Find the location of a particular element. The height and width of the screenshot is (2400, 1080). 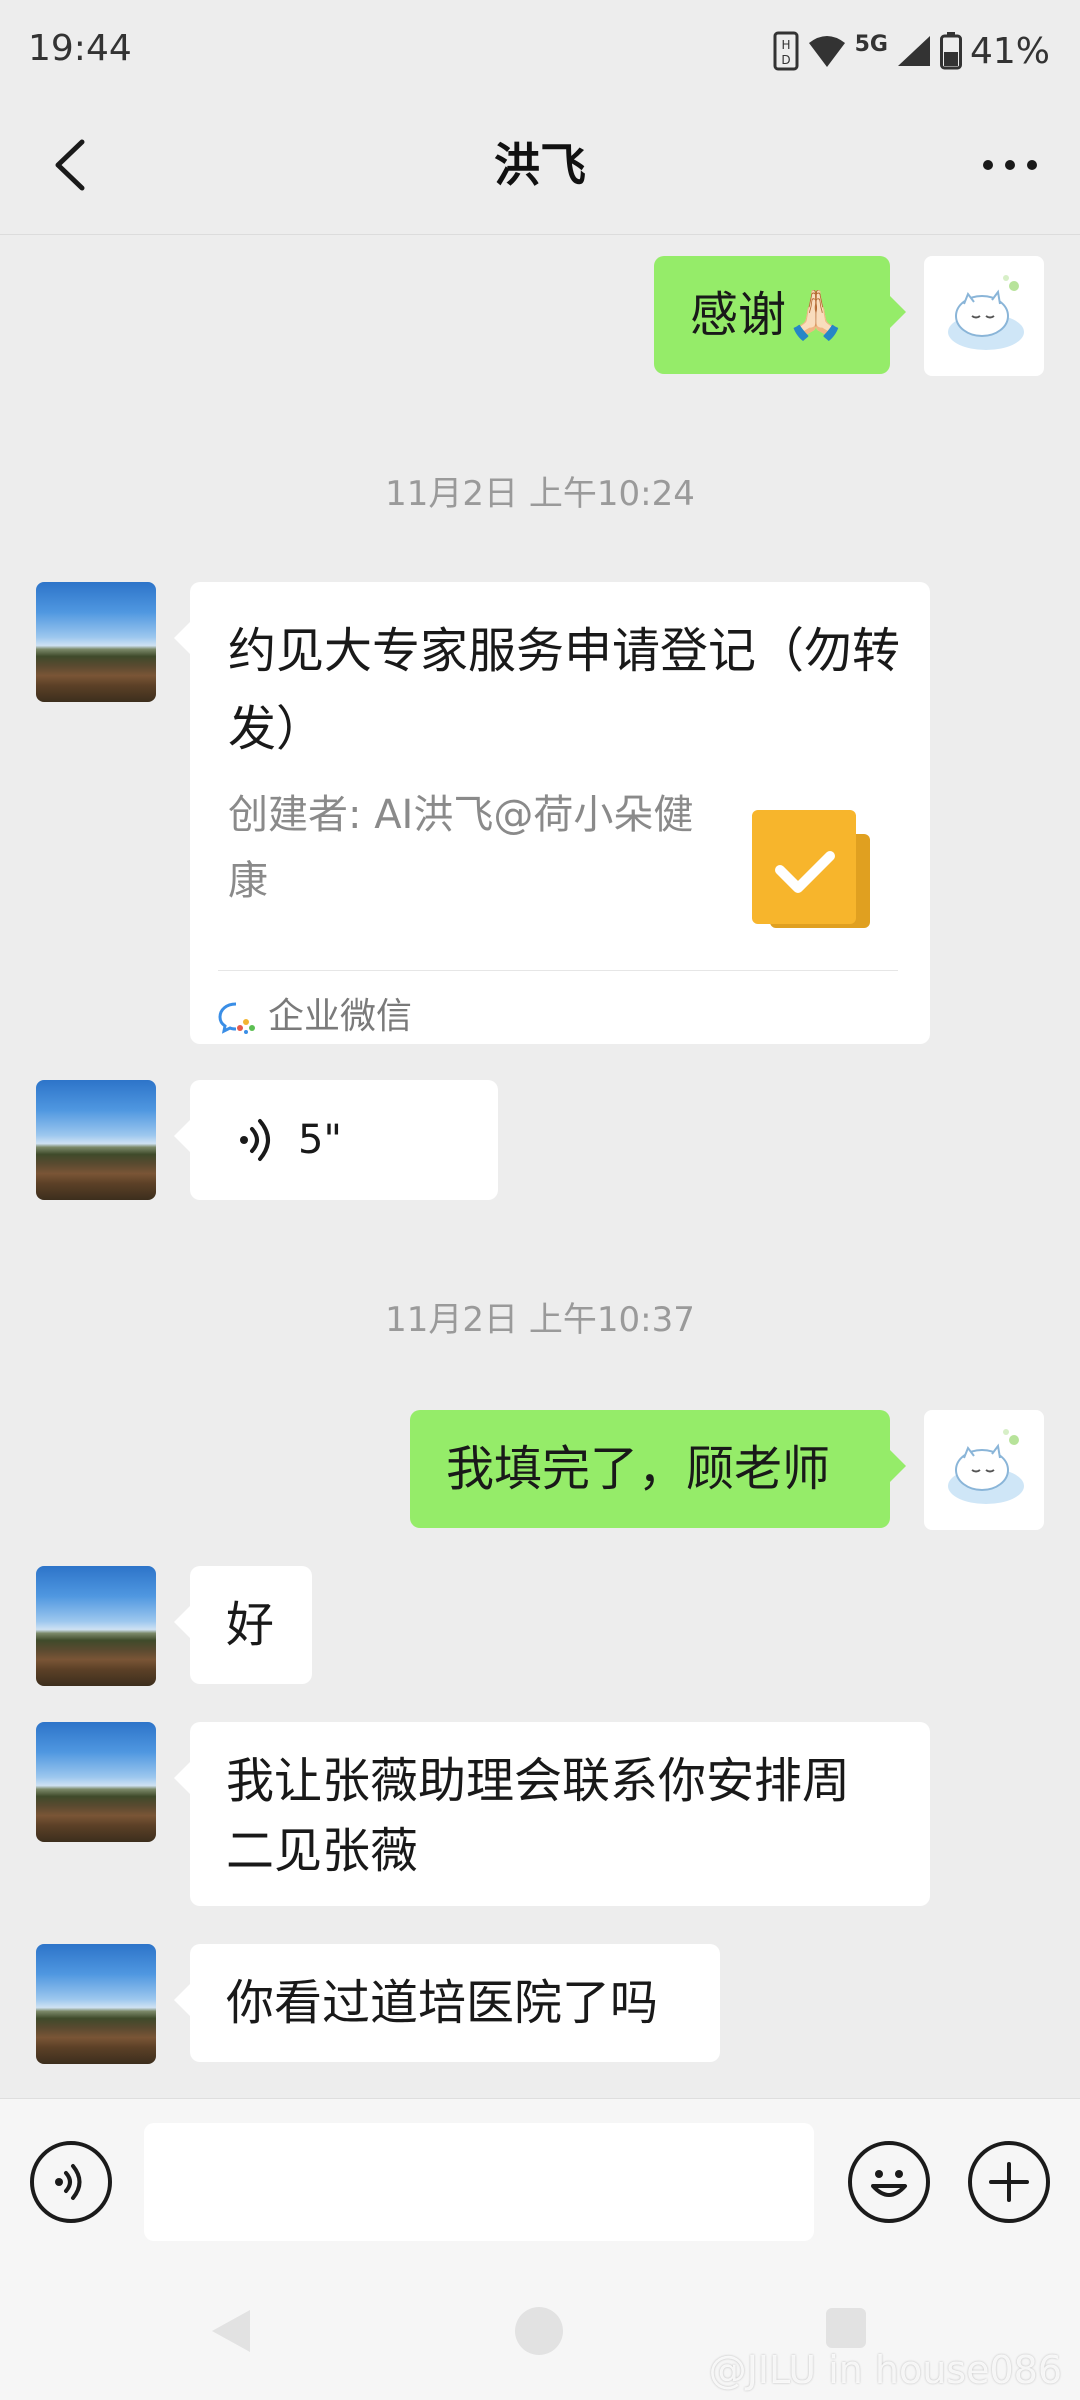

square-recents-icon is located at coordinates (846, 2328).